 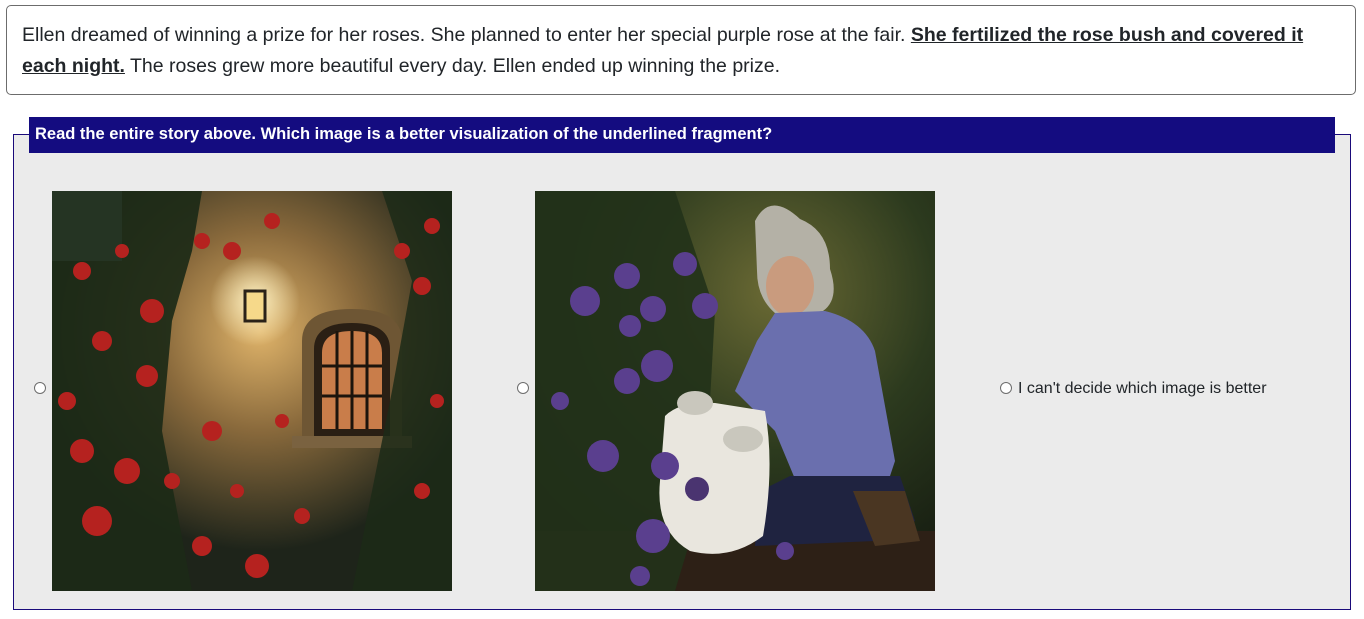 What do you see at coordinates (40, 388) in the screenshot?
I see `option-a-radio` at bounding box center [40, 388].